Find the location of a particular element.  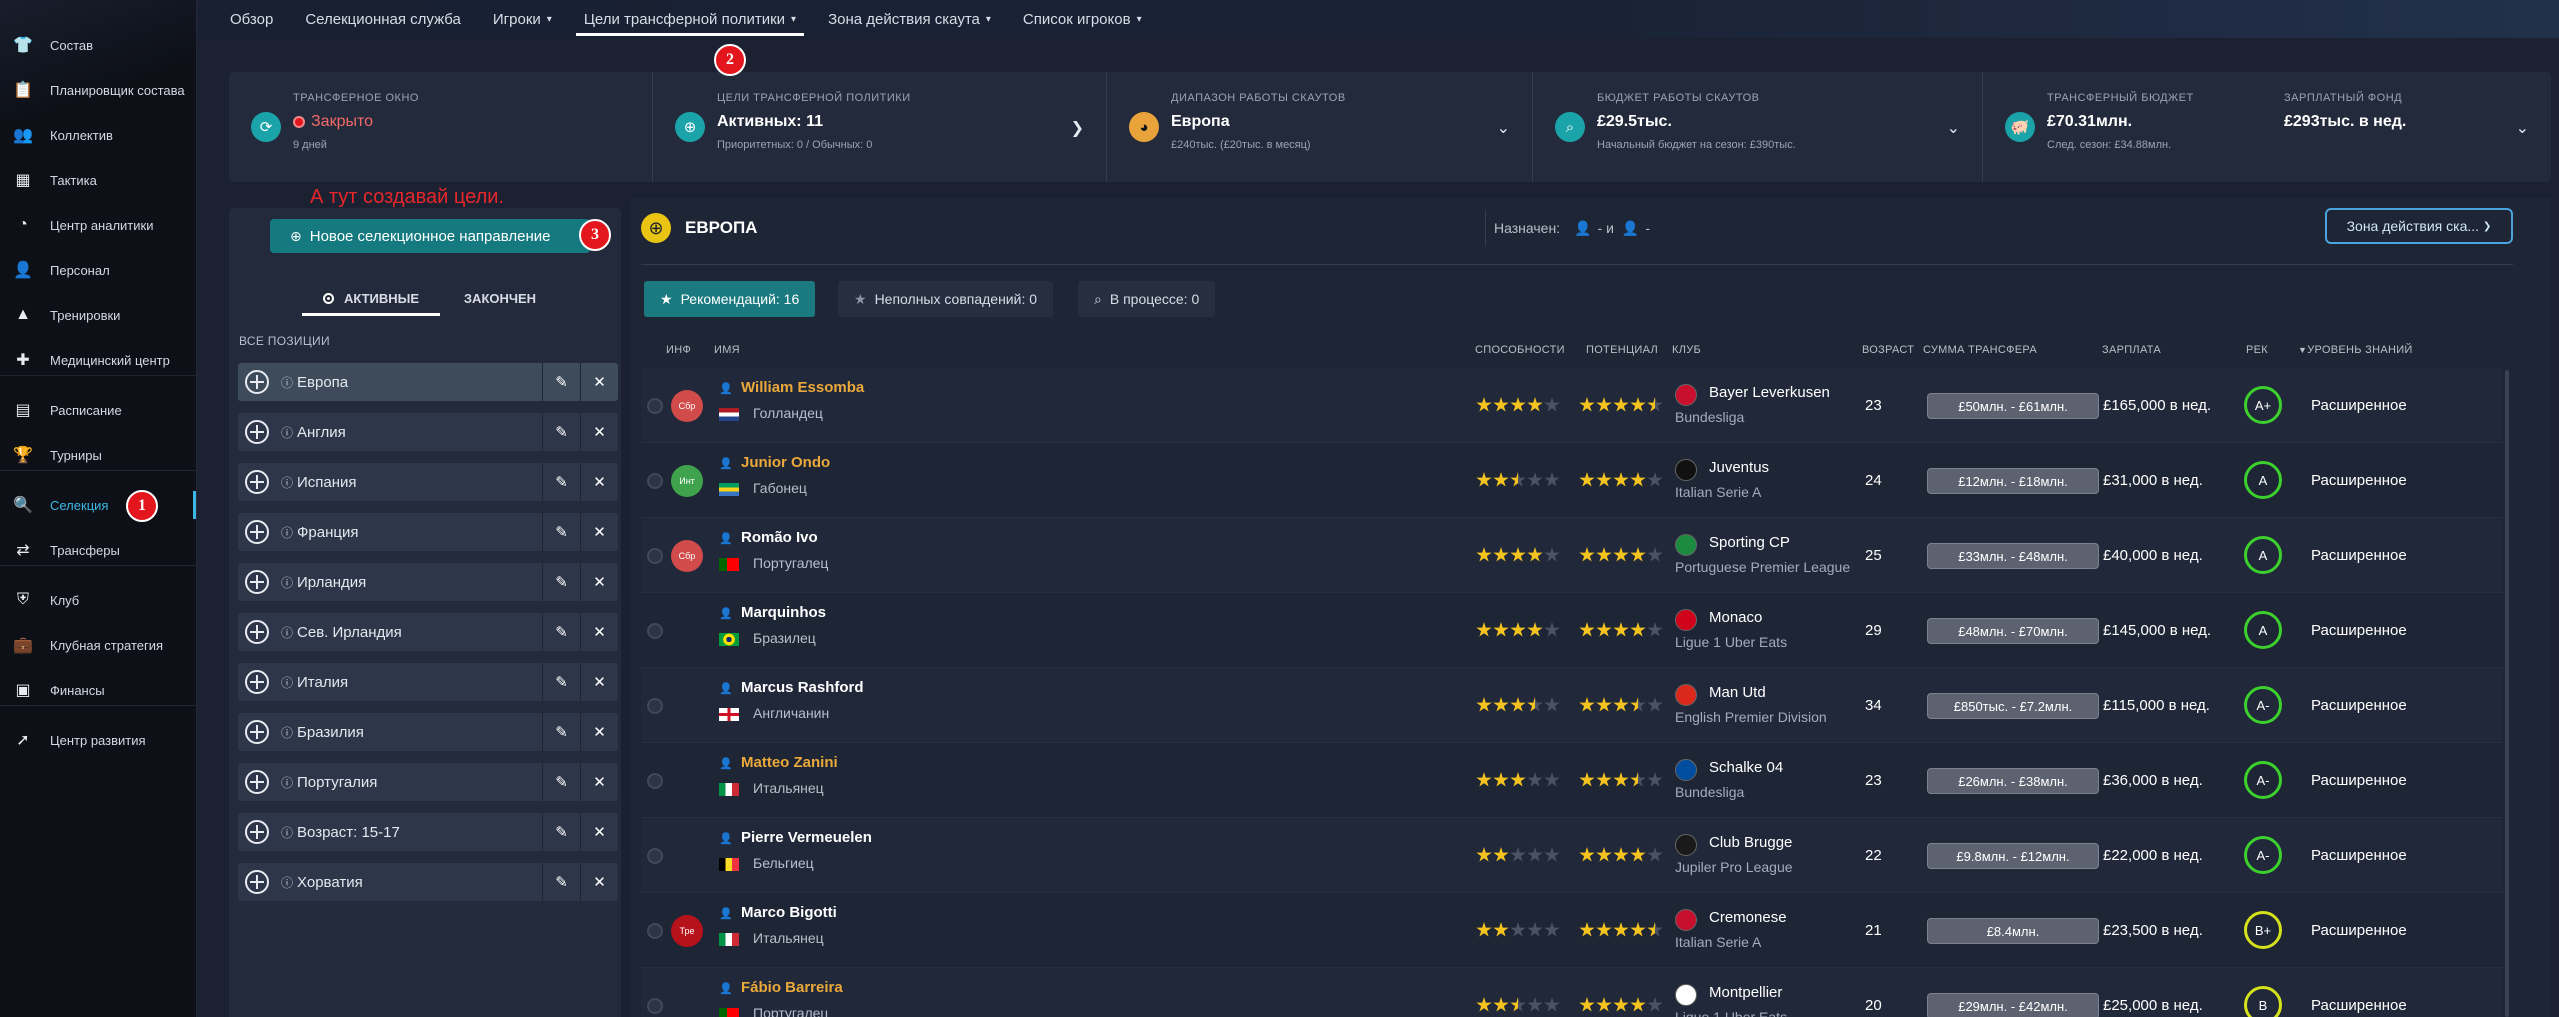

target-item: ⓘ Бразилия ✎ ✕ is located at coordinates (428, 732).